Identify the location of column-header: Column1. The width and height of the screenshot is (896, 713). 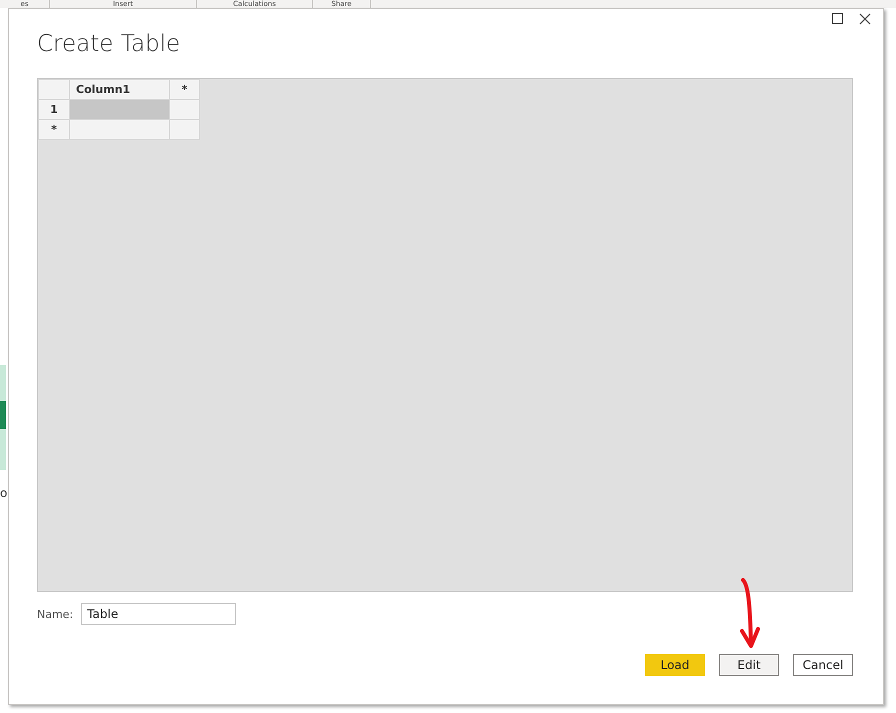
(120, 90).